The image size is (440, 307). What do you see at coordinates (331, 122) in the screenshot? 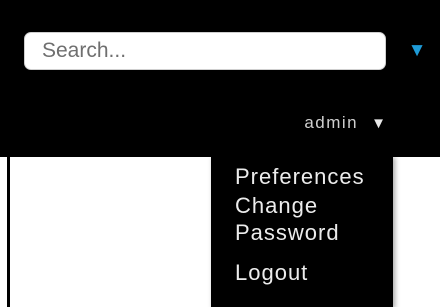
I see `username-label: admin` at bounding box center [331, 122].